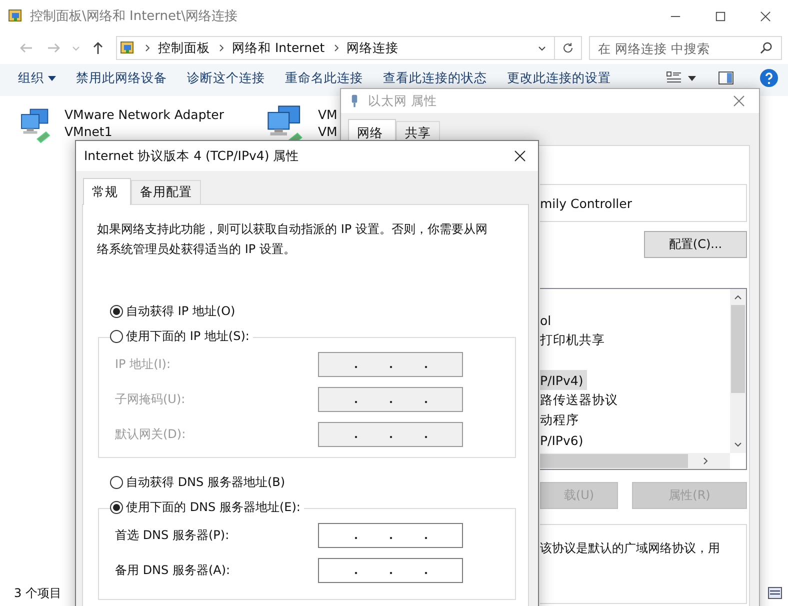 The image size is (788, 606). I want to click on breadcrumb-item: 网络和 Internet, so click(278, 48).